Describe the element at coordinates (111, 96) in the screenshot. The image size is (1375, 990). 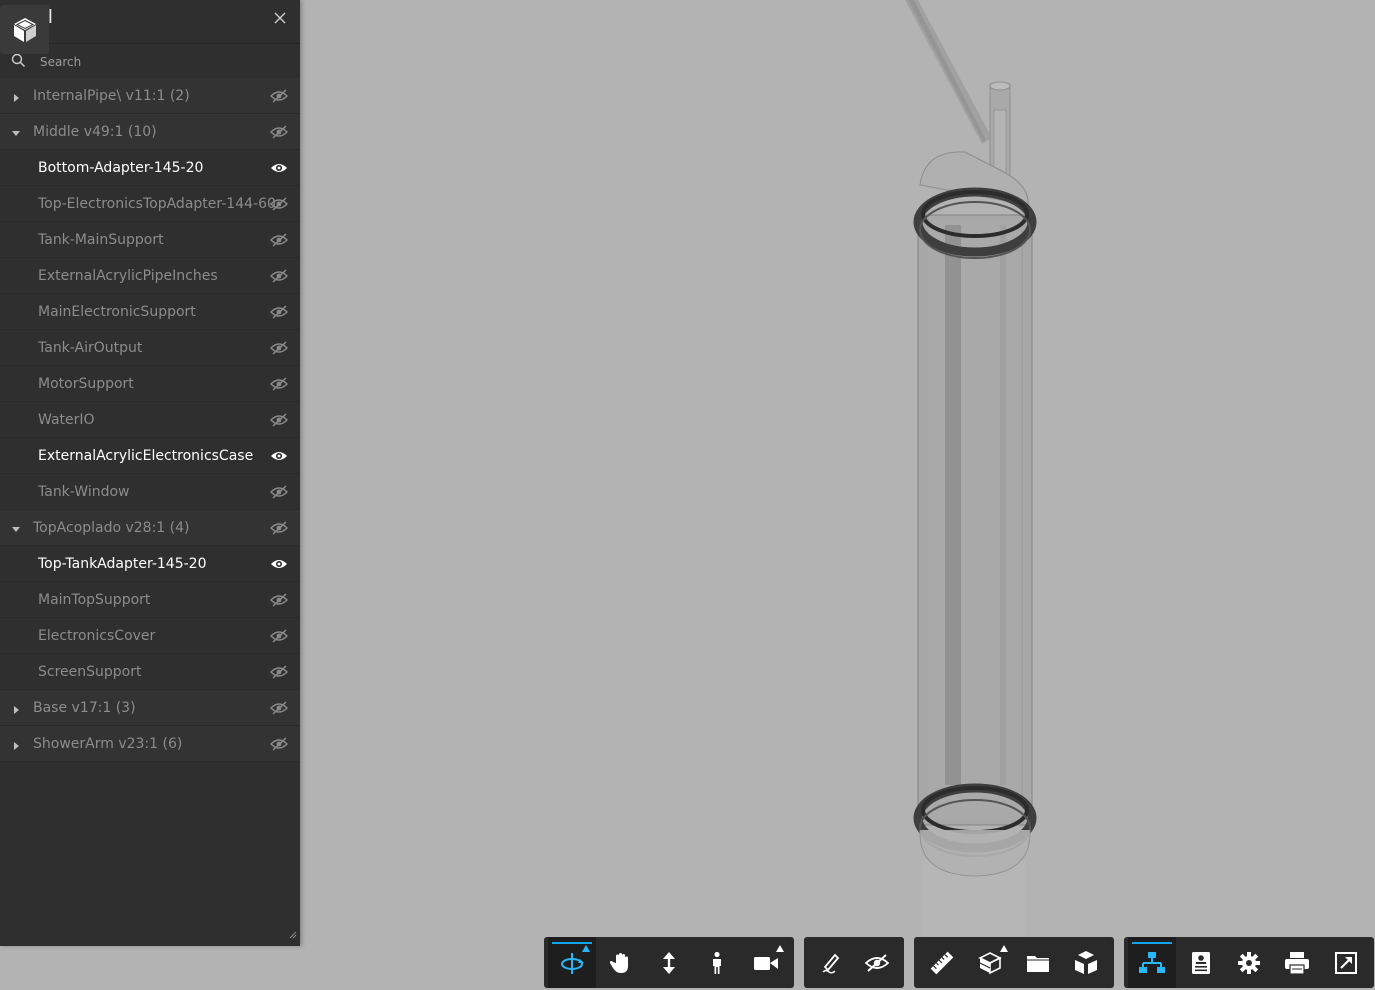
I see `tree-row-label: InternalPipe\ v11:1 (2)` at that location.